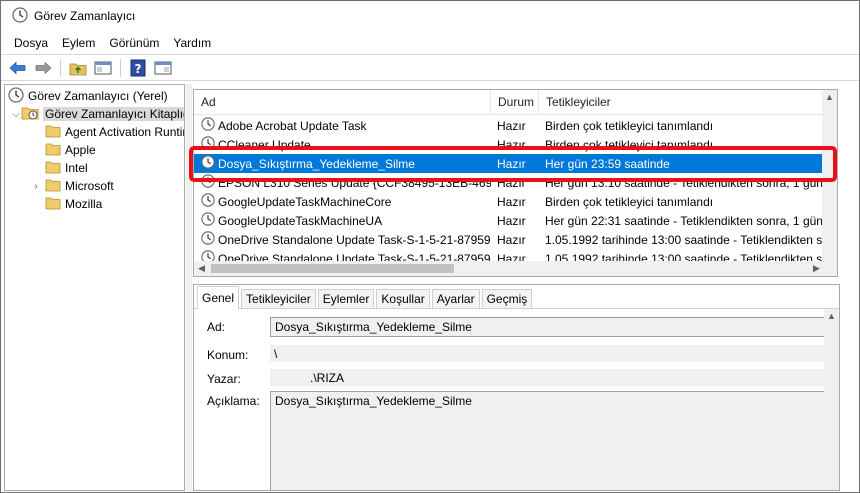  What do you see at coordinates (327, 377) in the screenshot?
I see `author-value: .\RIZA` at bounding box center [327, 377].